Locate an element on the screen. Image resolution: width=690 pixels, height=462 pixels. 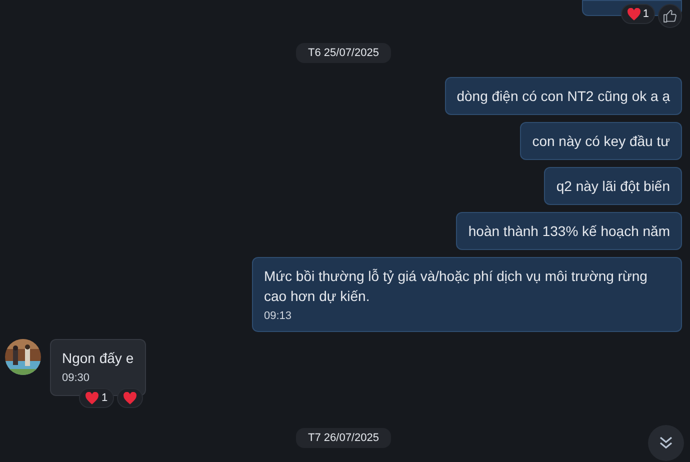
message-time: 09:30 is located at coordinates (76, 378).